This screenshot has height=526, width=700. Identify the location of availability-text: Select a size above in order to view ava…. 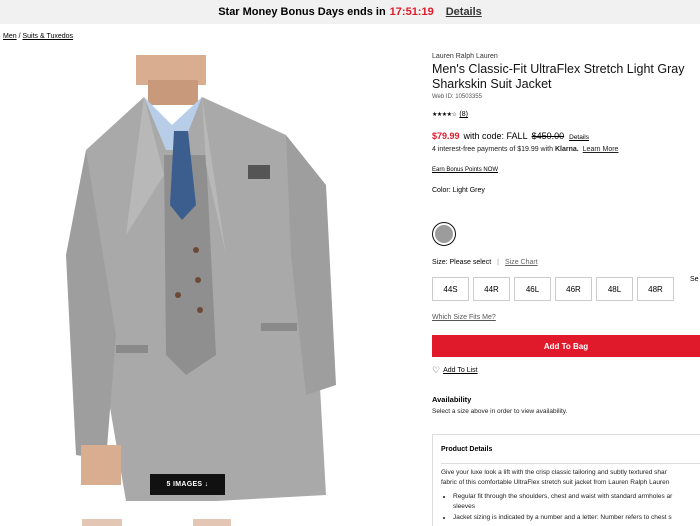
(500, 411).